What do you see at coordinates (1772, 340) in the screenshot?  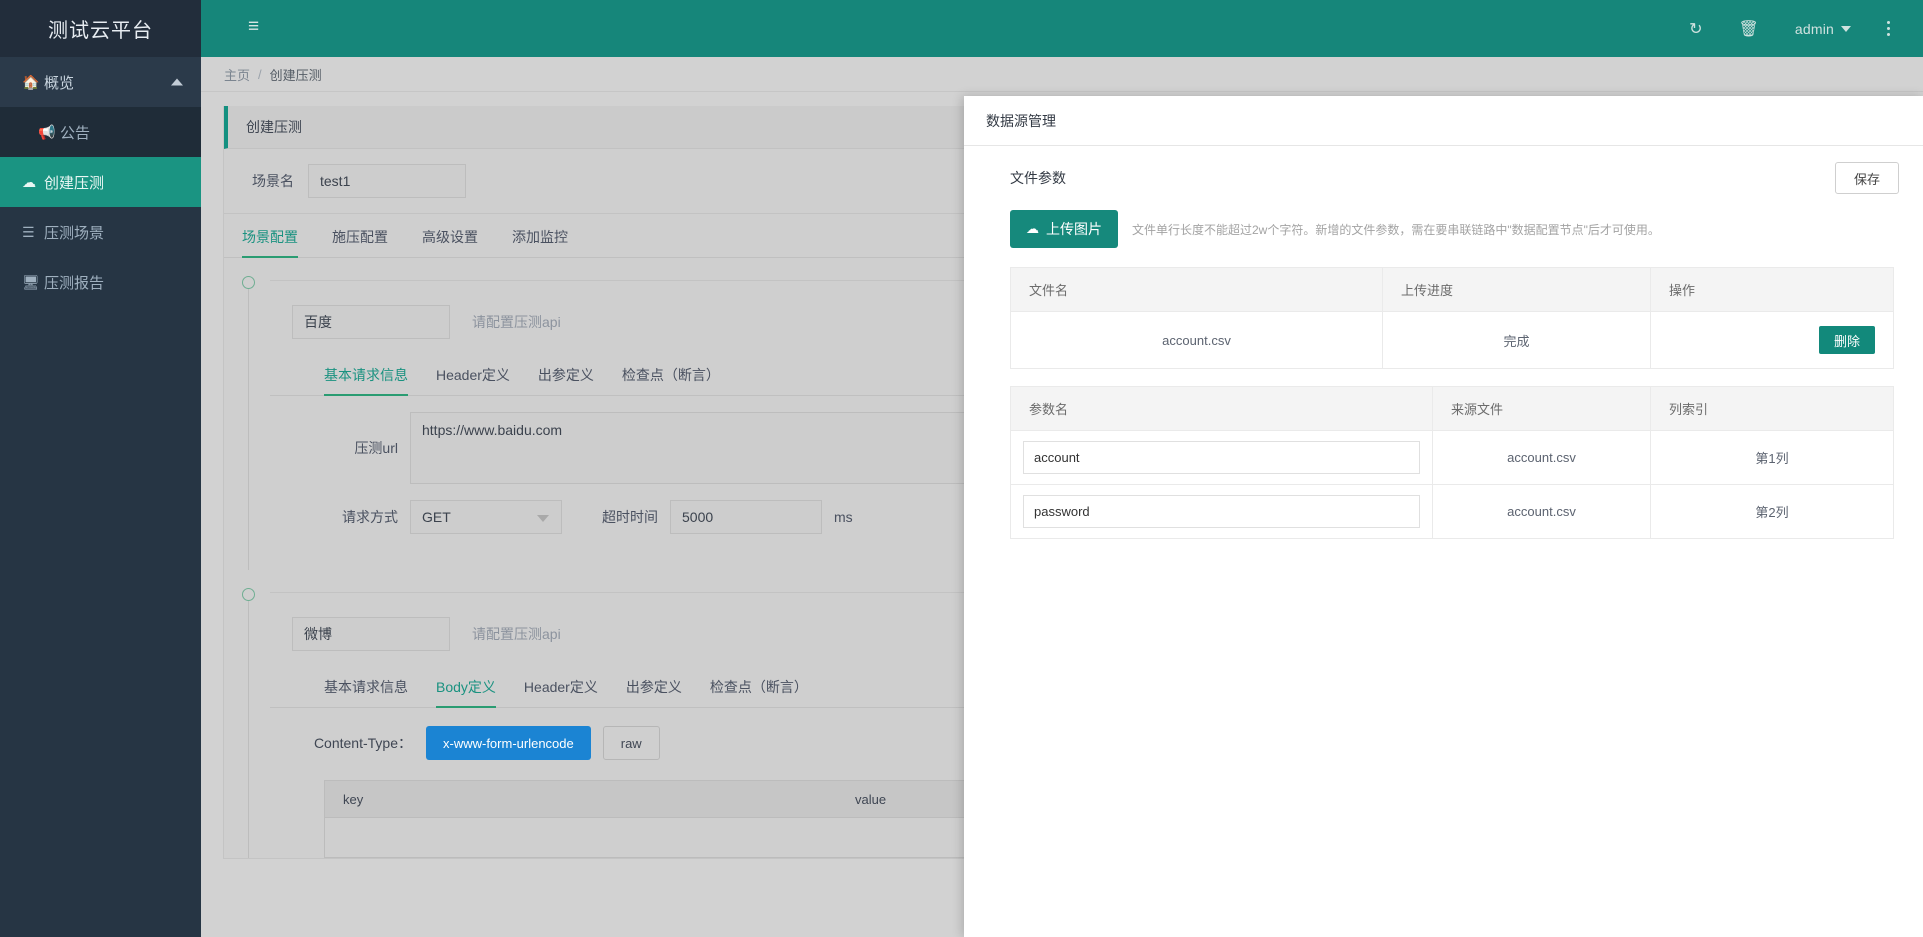 I see `cell-actions: 删除` at bounding box center [1772, 340].